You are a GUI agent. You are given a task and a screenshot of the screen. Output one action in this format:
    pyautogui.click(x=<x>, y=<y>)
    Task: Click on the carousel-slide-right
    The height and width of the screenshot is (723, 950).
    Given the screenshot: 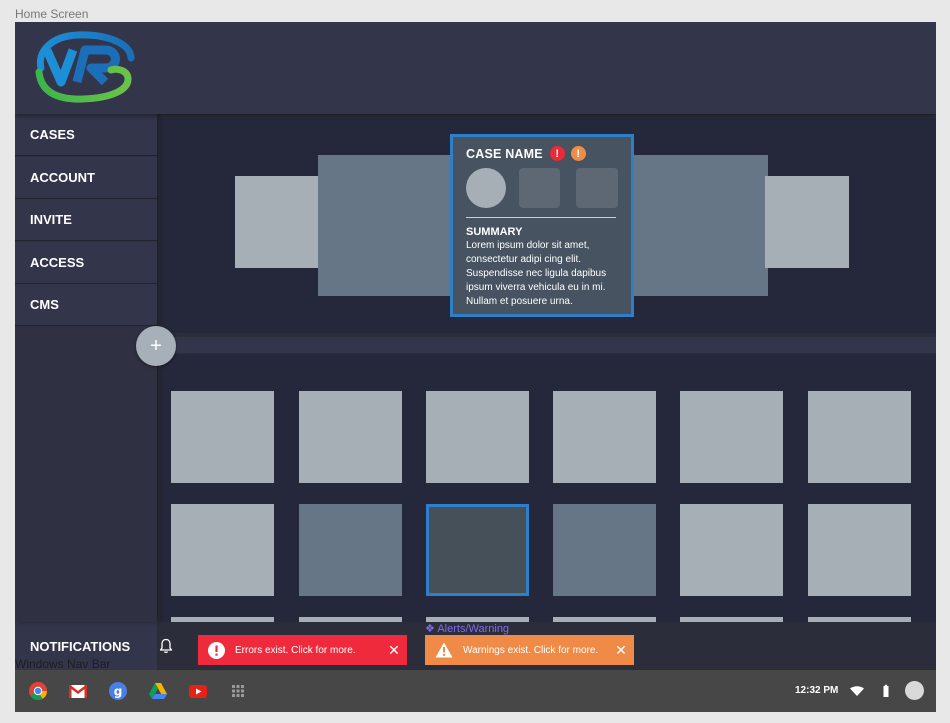 What is the action you would take?
    pyautogui.click(x=698, y=225)
    